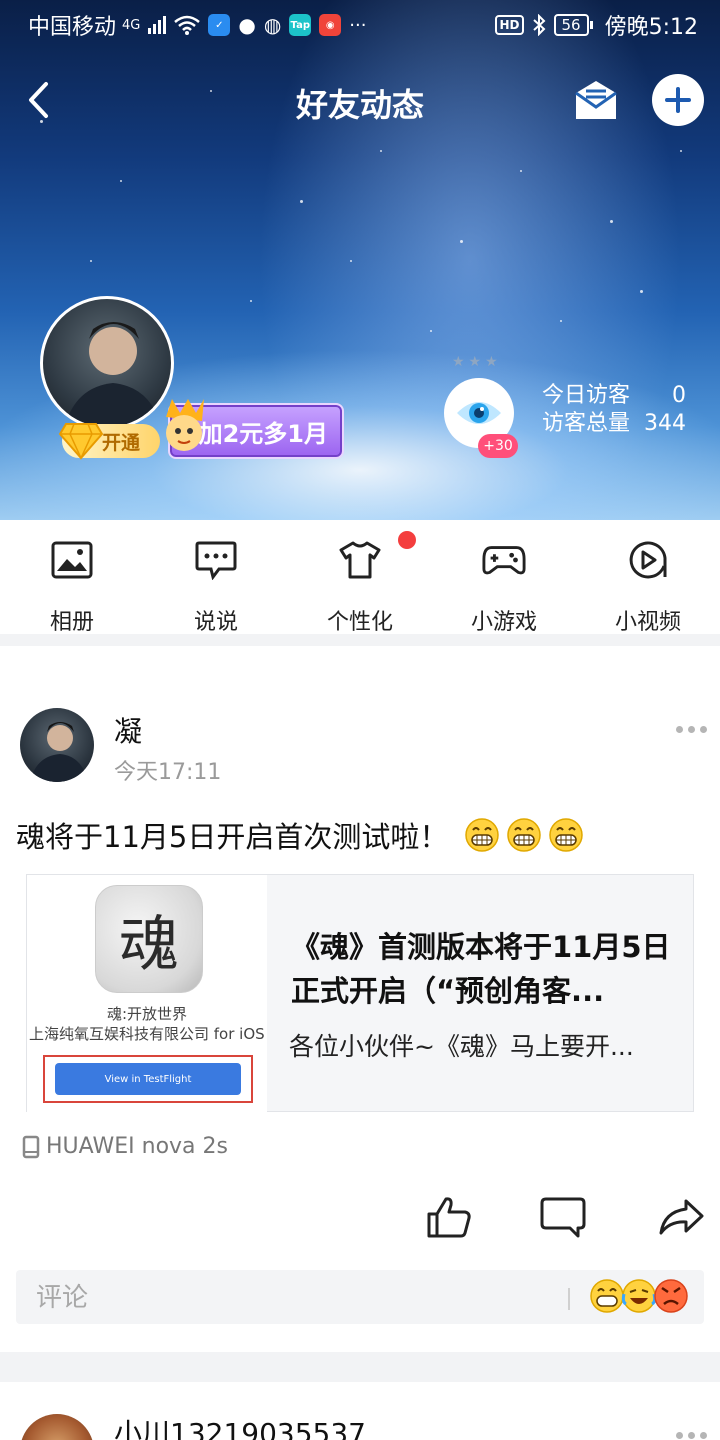 The image size is (720, 1440). I want to click on more-notifications-icon: ···, so click(358, 25).